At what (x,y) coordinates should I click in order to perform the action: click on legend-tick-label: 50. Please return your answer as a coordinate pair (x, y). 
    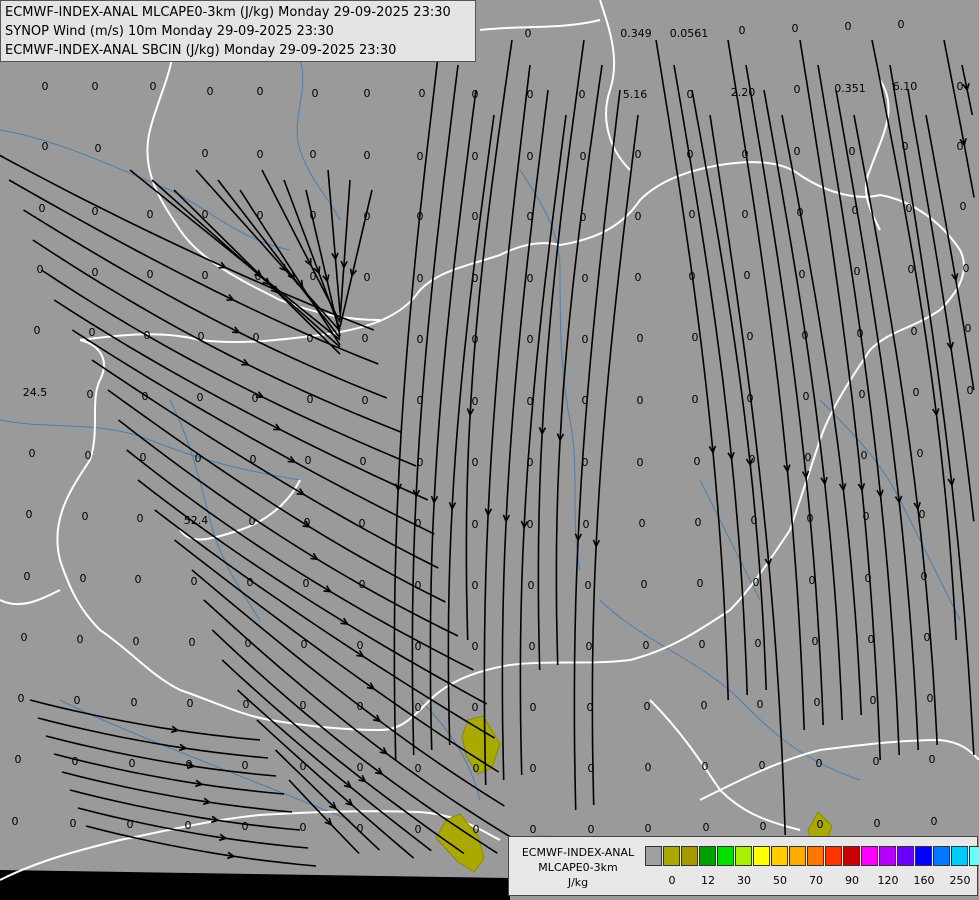
    Looking at the image, I should click on (780, 880).